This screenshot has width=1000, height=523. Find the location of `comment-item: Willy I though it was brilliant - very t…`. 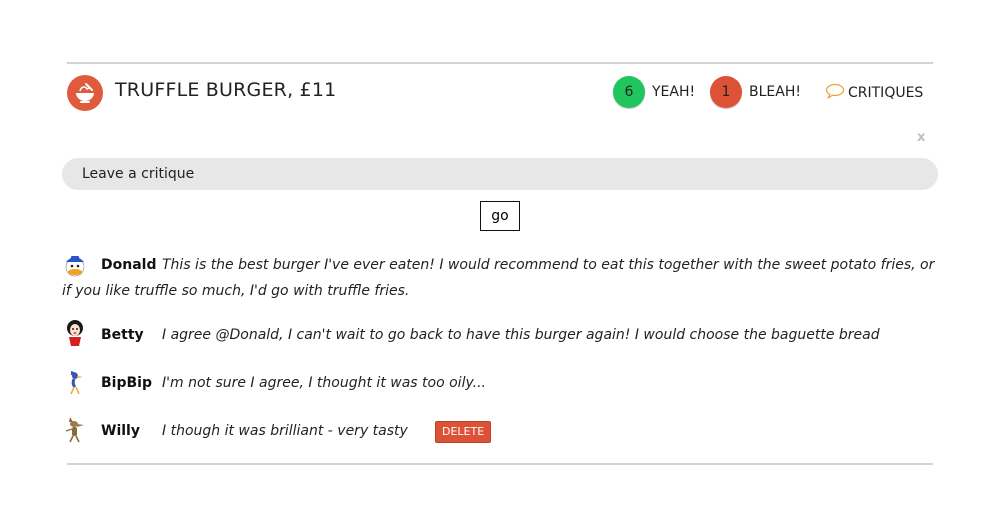

comment-item: Willy I though it was brilliant - very t… is located at coordinates (502, 430).